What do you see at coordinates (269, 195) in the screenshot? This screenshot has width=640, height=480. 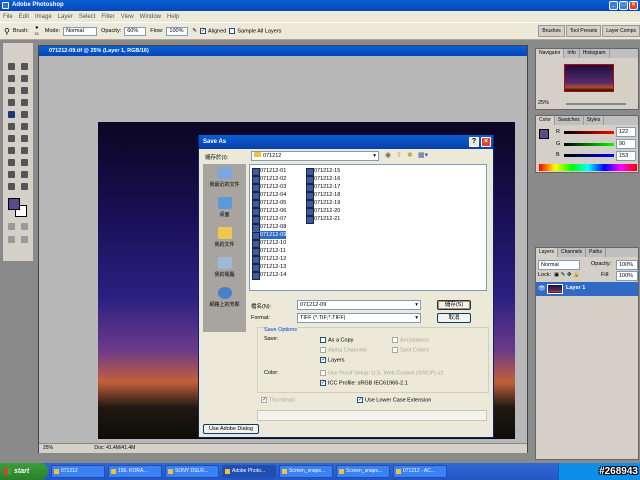 I see `list-item: 071212-04` at bounding box center [269, 195].